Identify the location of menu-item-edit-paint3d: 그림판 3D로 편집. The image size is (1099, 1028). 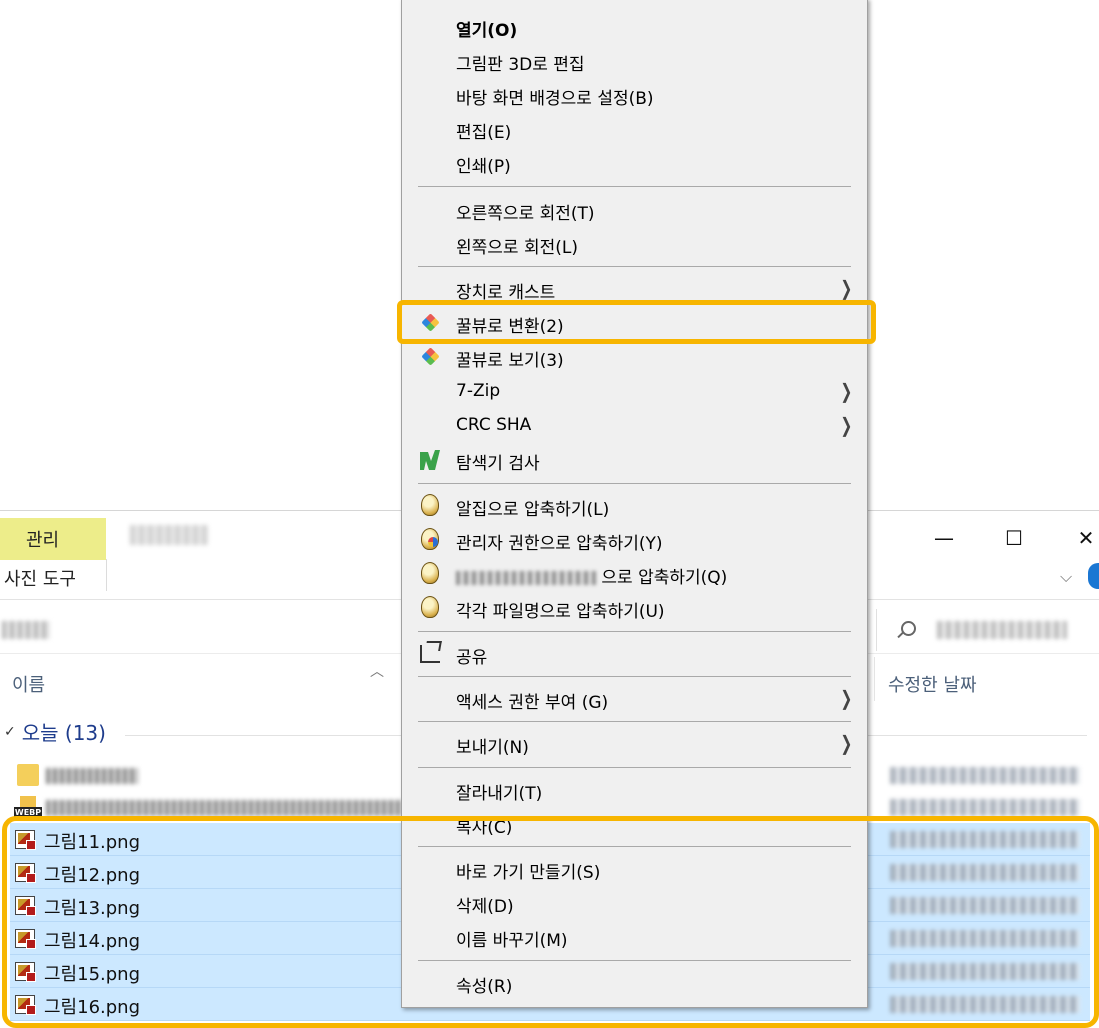
(634, 60).